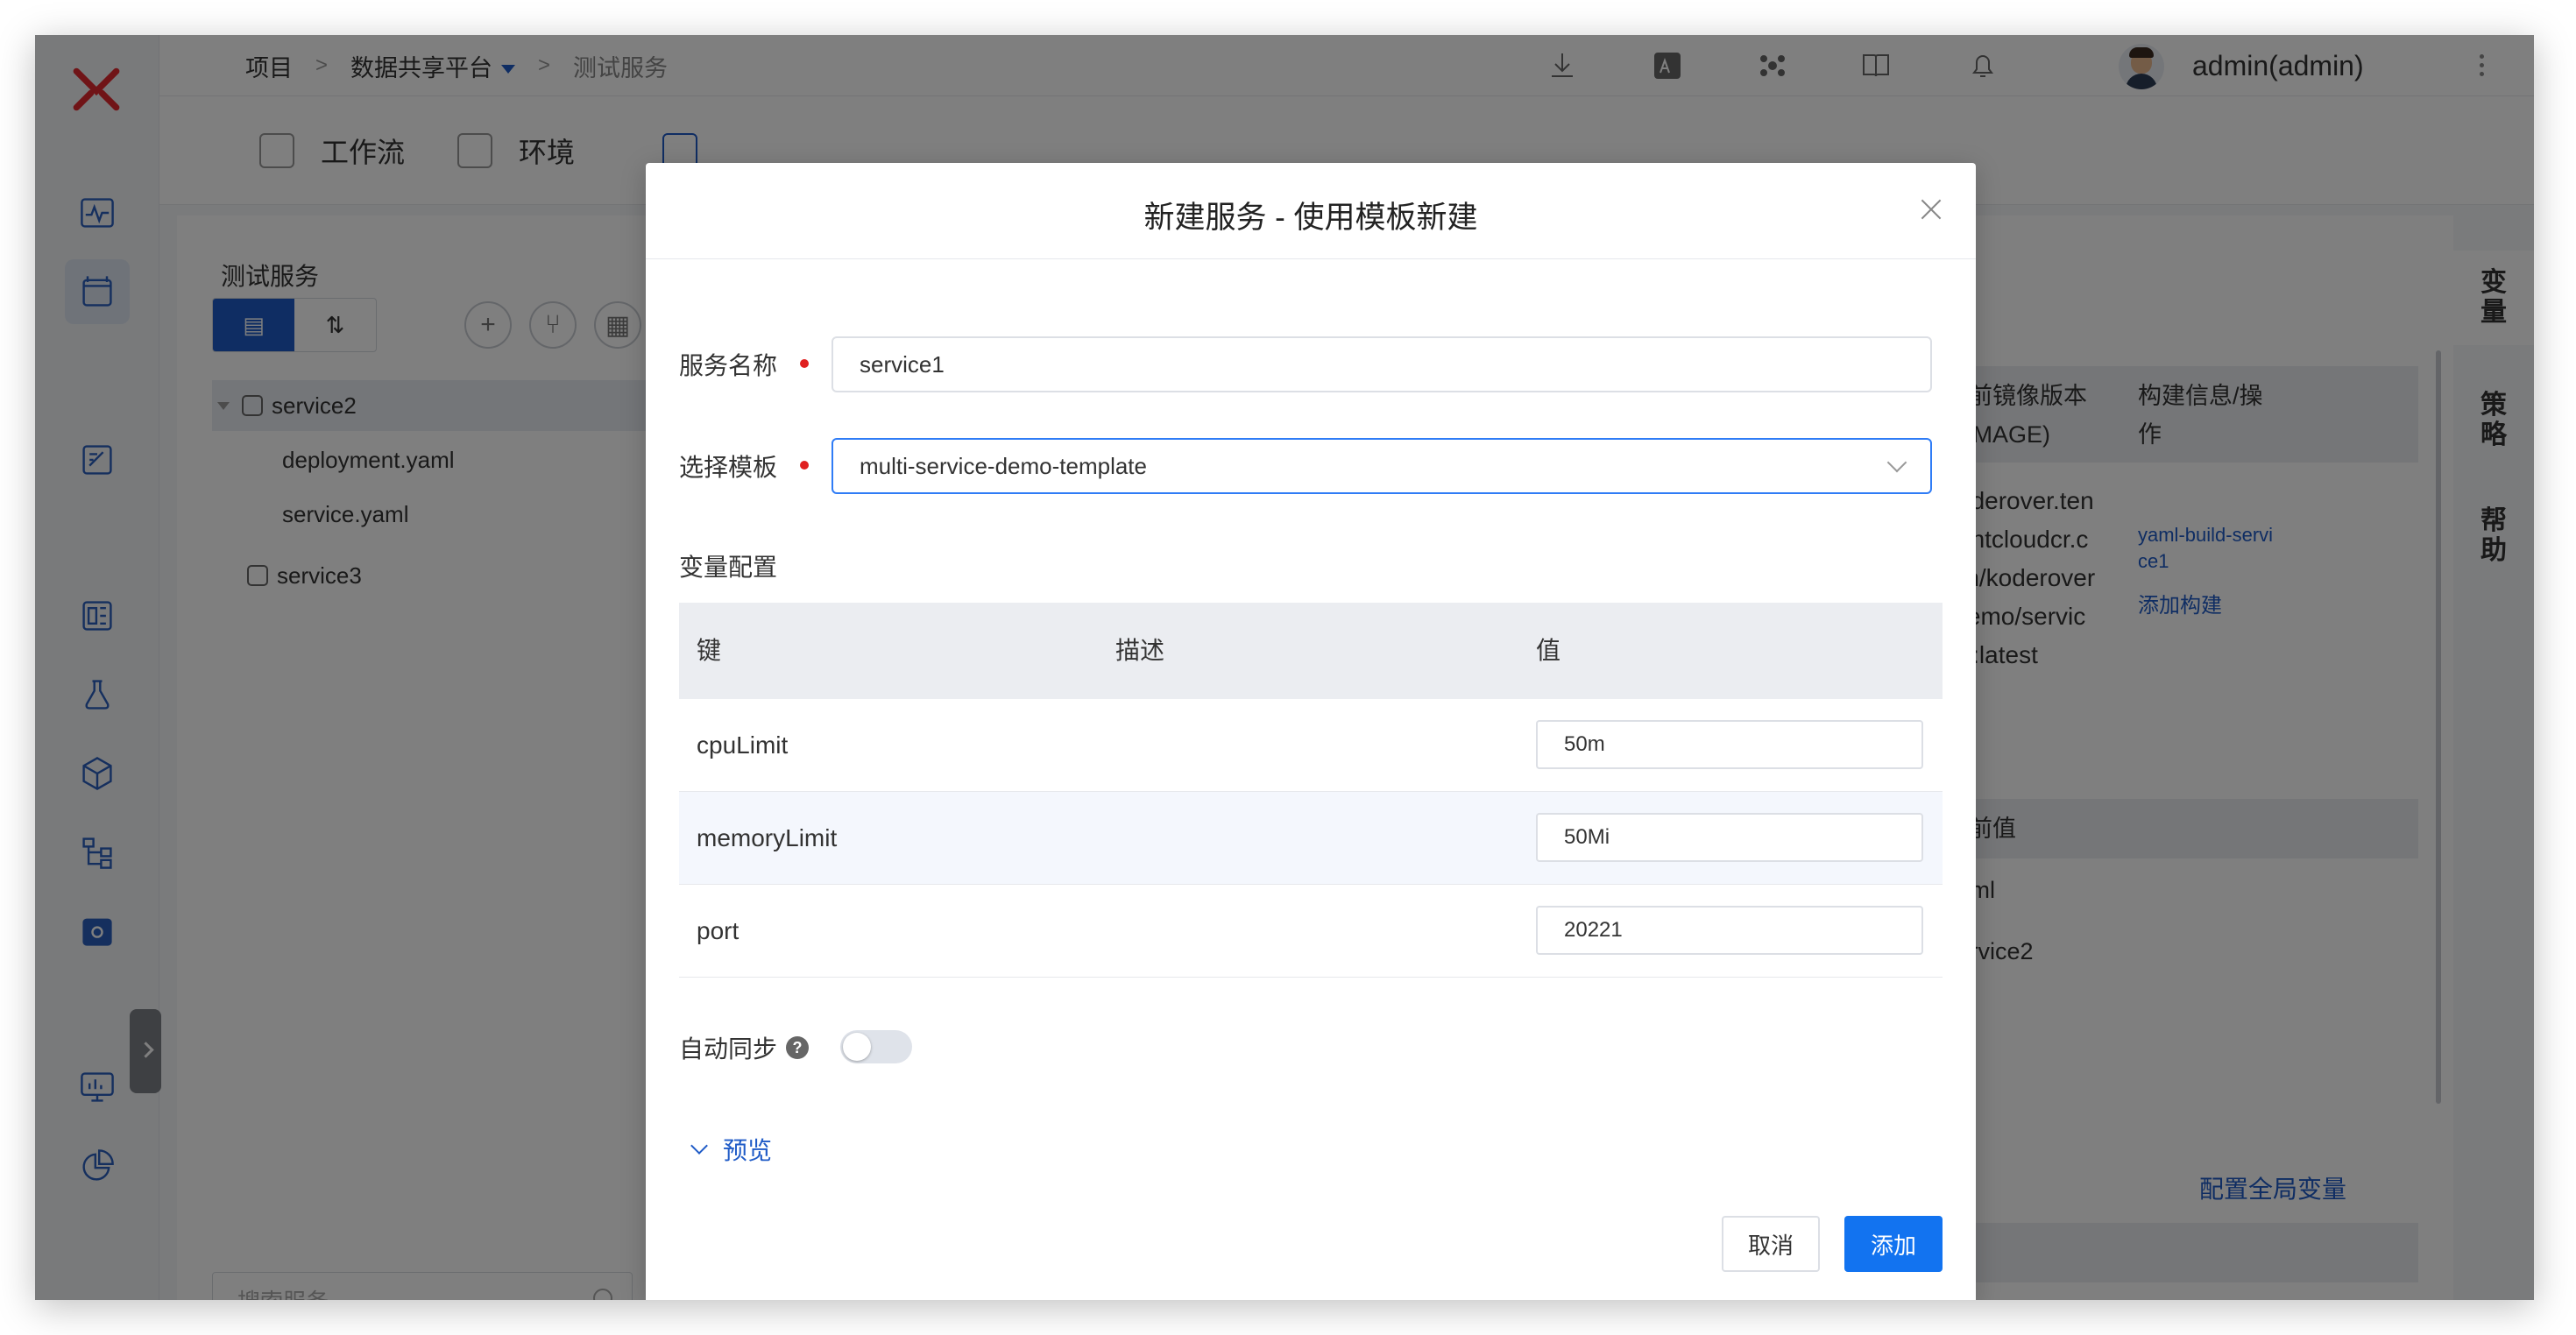 The width and height of the screenshot is (2576, 1335). Describe the element at coordinates (728, 467) in the screenshot. I see `template-label: 选择模板` at that location.